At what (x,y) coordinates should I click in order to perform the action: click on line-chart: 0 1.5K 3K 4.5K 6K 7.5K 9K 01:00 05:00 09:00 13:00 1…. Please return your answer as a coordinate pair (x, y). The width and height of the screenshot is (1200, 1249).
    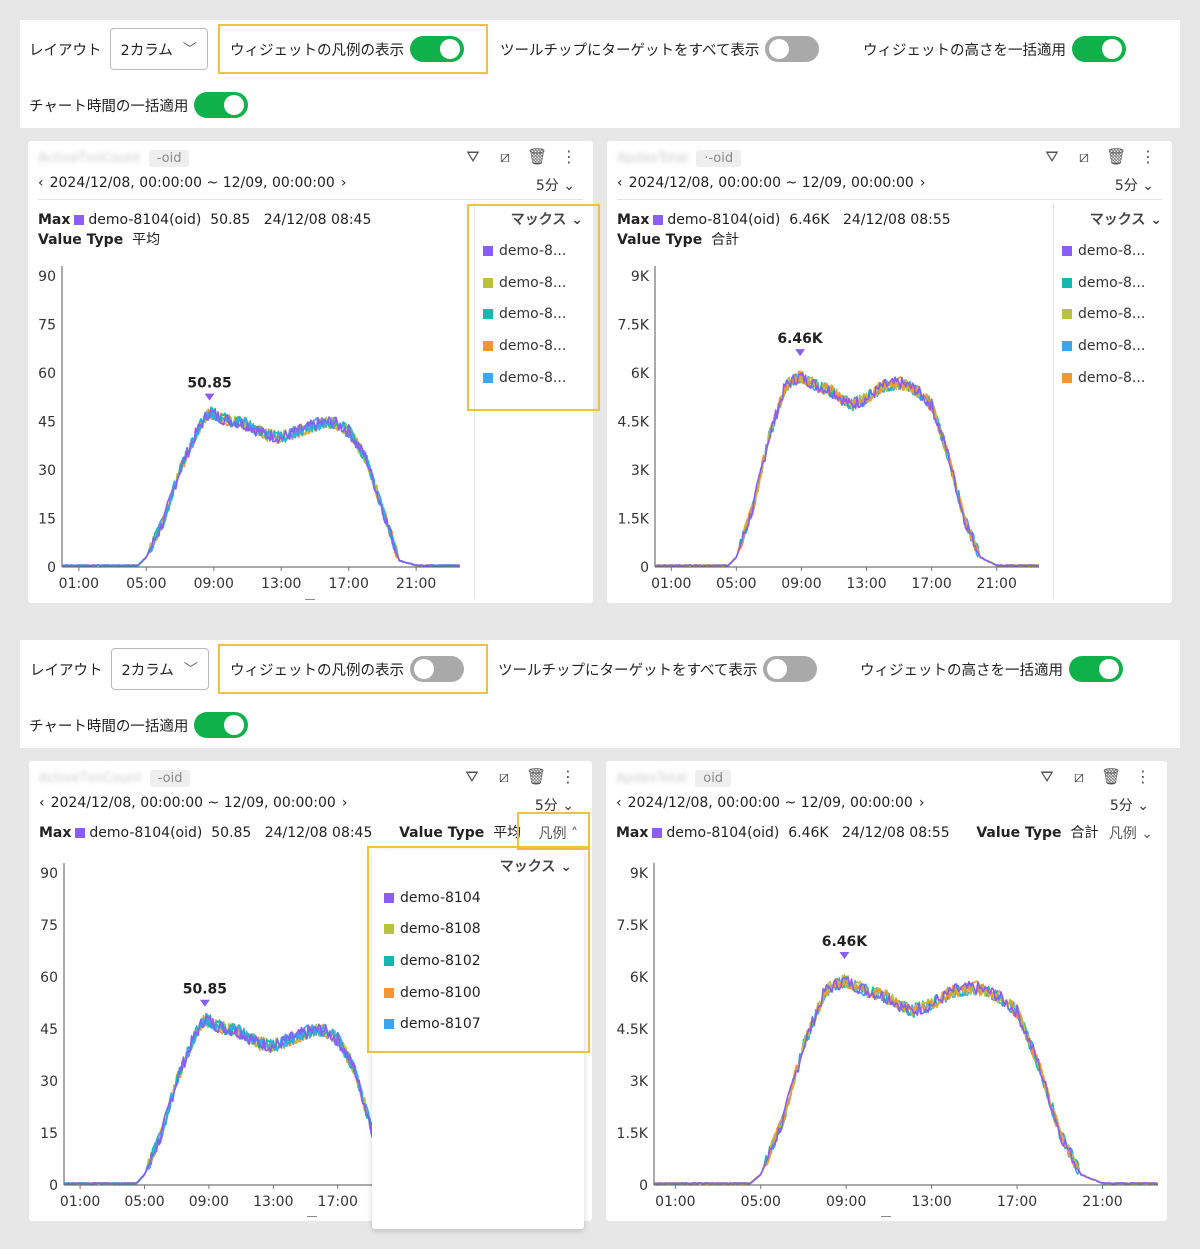
    Looking at the image, I should click on (828, 429).